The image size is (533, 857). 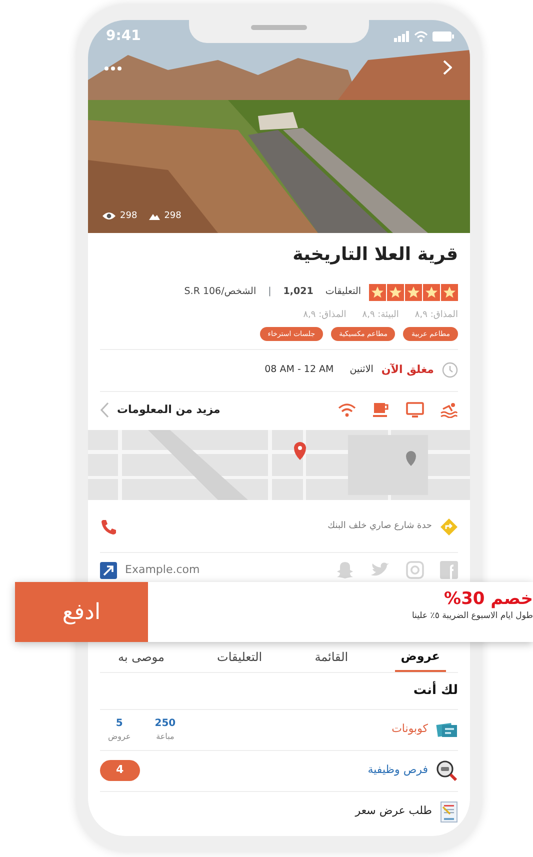 I want to click on phone-icon, so click(x=109, y=527).